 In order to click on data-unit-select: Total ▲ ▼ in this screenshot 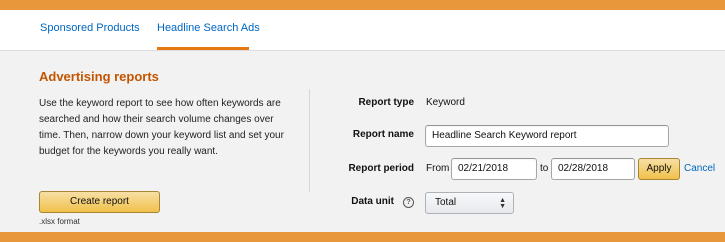, I will do `click(469, 203)`.